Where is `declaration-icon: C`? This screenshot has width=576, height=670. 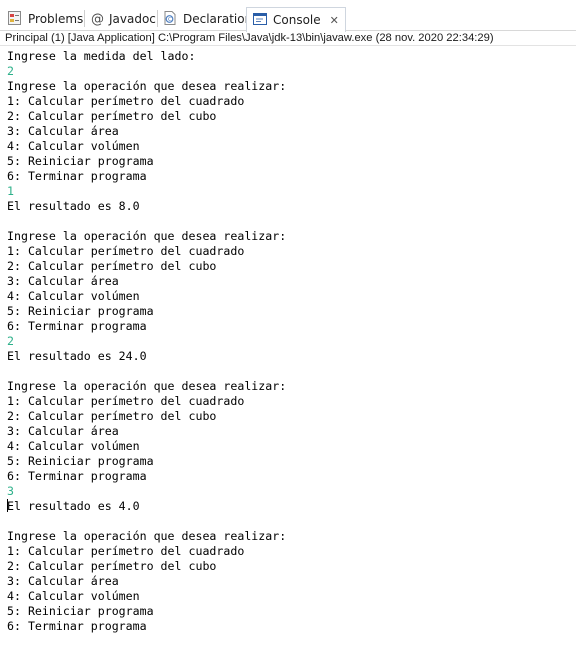 declaration-icon: C is located at coordinates (170, 19).